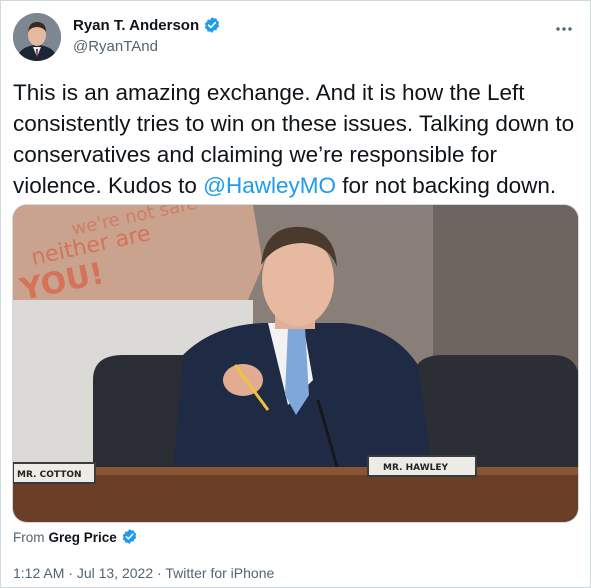  What do you see at coordinates (147, 35) in the screenshot?
I see `author-block: Ryan T. Anderson @RyanTAnd` at bounding box center [147, 35].